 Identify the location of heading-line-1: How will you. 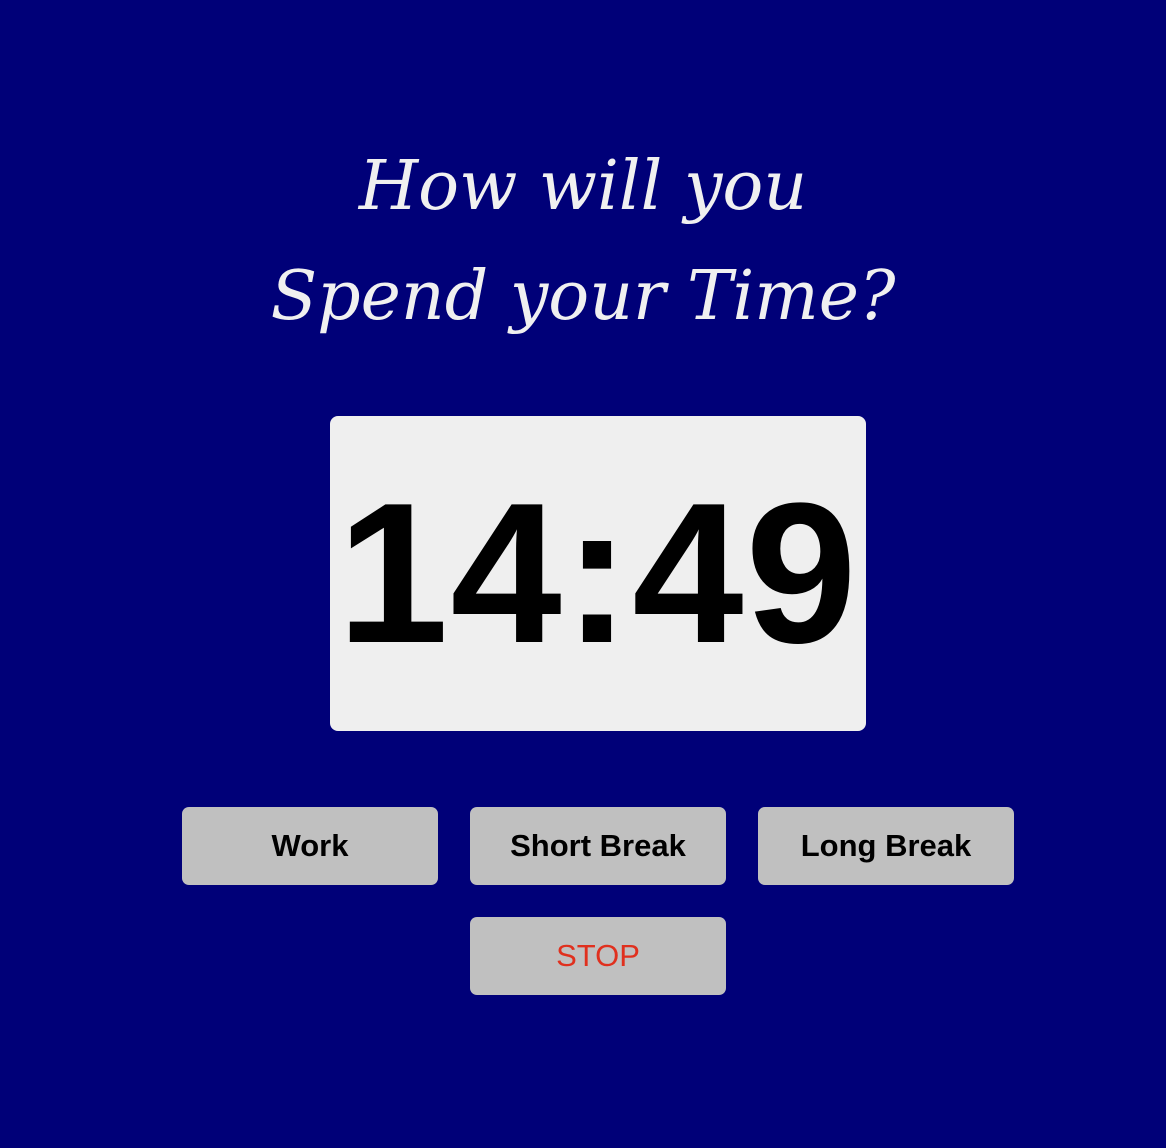
(583, 186).